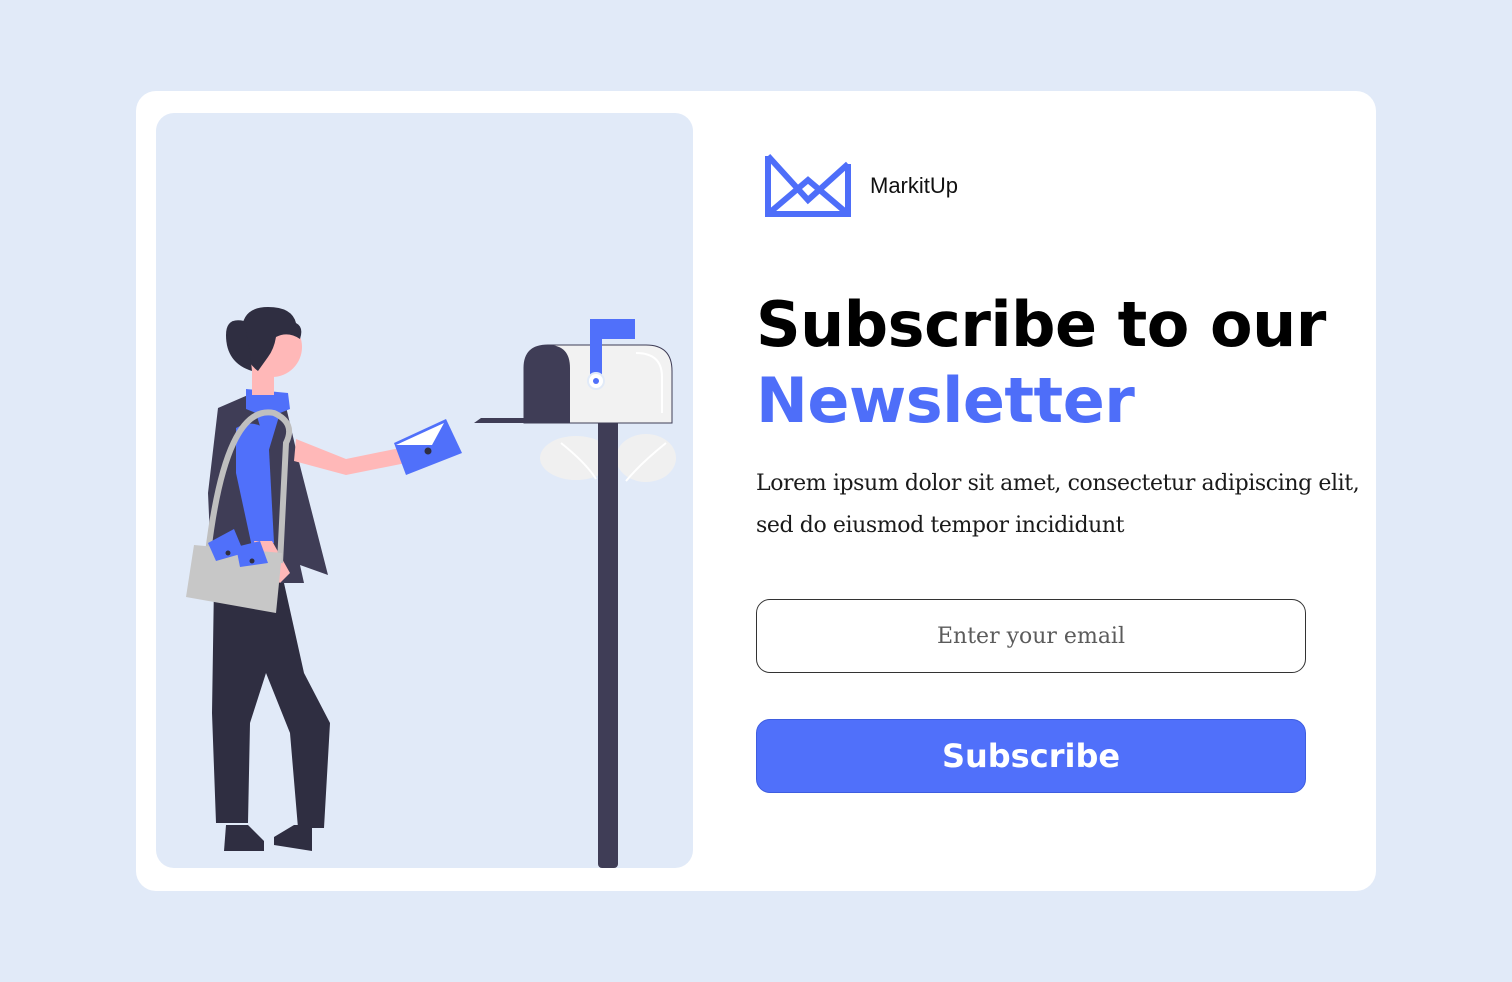 This screenshot has width=1512, height=982. What do you see at coordinates (1031, 756) in the screenshot?
I see `subscribe-button: Subscribe` at bounding box center [1031, 756].